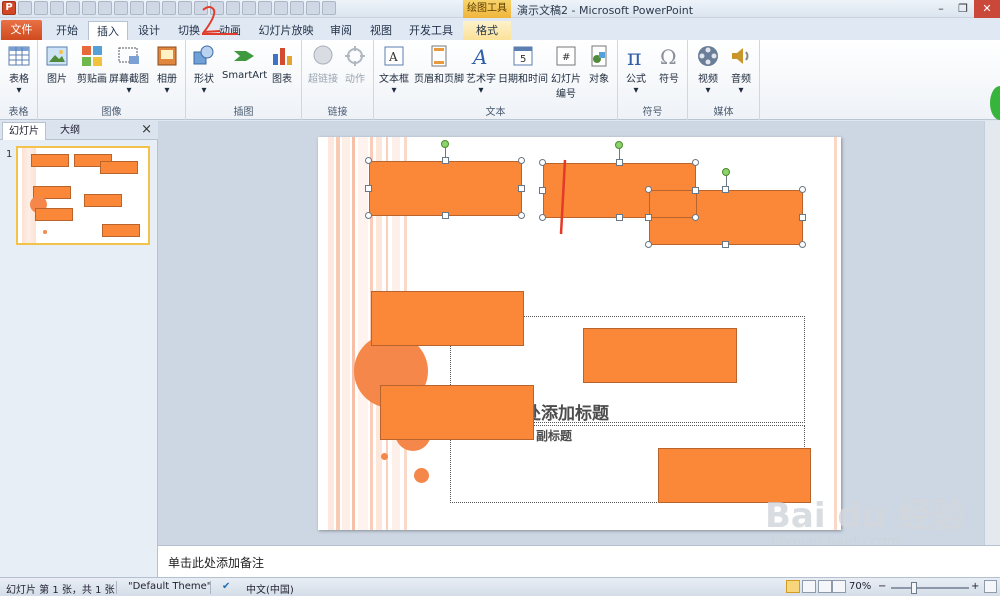 Image resolution: width=1000 pixels, height=596 pixels. Describe the element at coordinates (636, 70) in the screenshot. I see `equation-button: π 公式 ▾` at that location.